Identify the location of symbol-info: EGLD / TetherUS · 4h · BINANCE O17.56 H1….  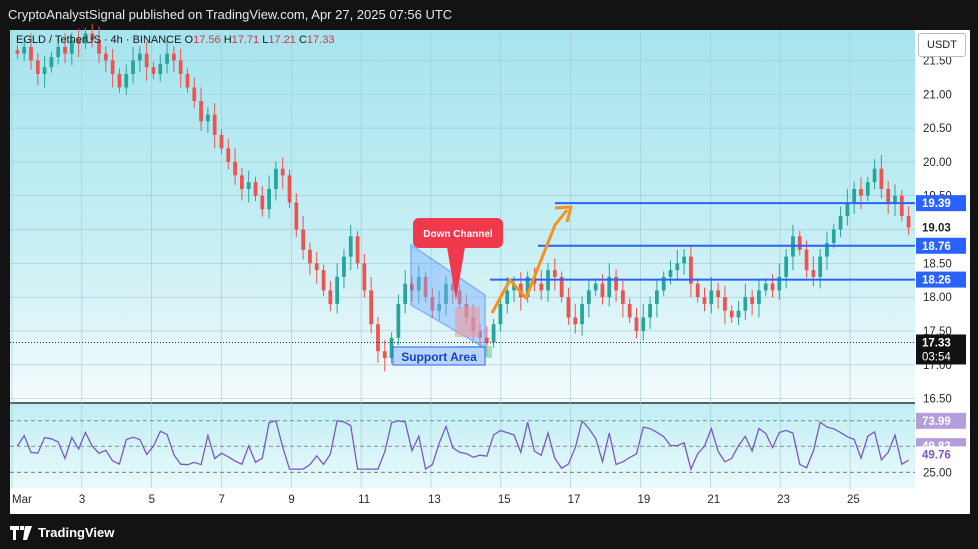
(175, 40).